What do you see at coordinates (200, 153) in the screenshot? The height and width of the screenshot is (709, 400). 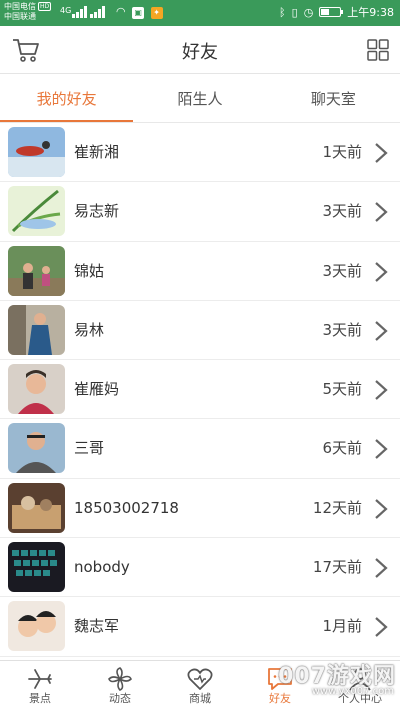 I see `friend-row: 崔新湘 1天前` at bounding box center [200, 153].